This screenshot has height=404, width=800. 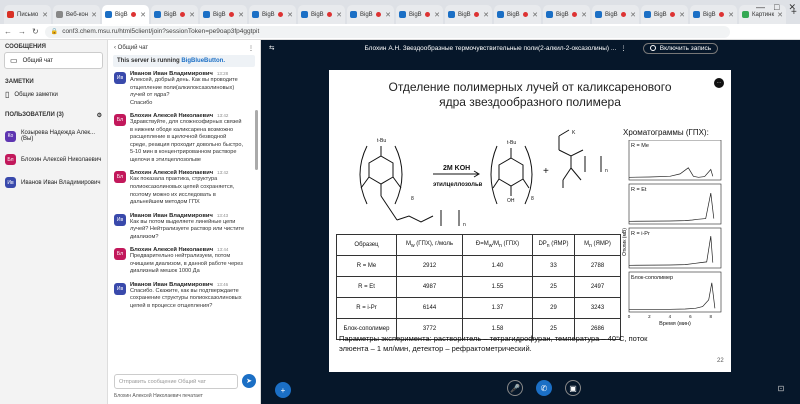 I want to click on table-cell: 29, so click(x=553, y=308).